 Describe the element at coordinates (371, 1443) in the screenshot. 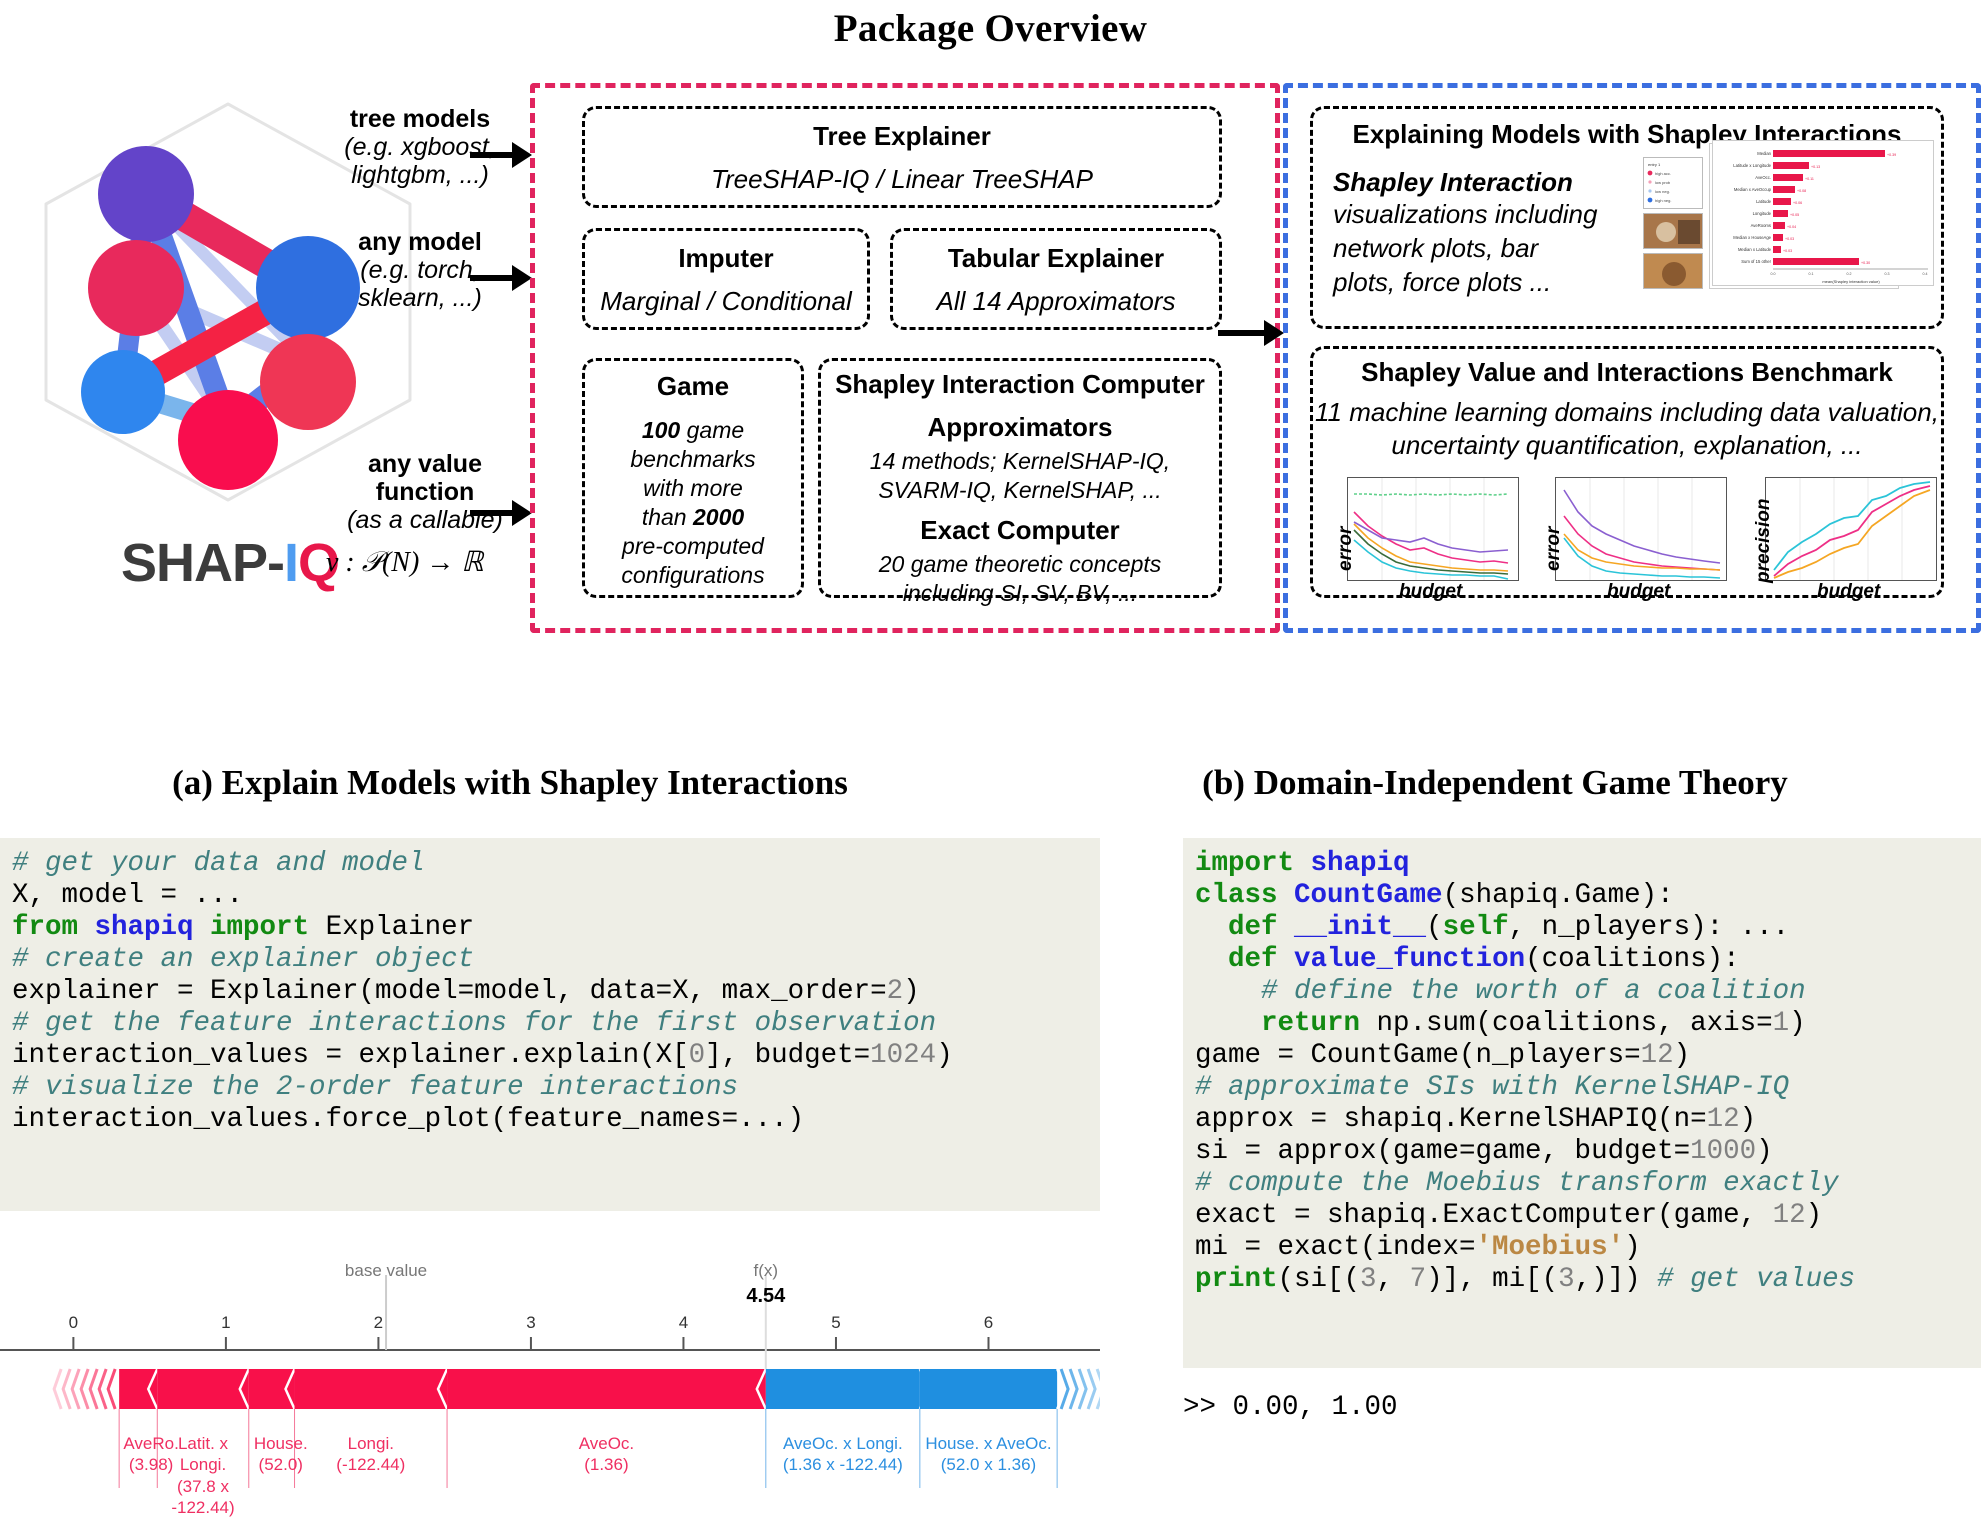

I see `feature-name: Longi.` at that location.